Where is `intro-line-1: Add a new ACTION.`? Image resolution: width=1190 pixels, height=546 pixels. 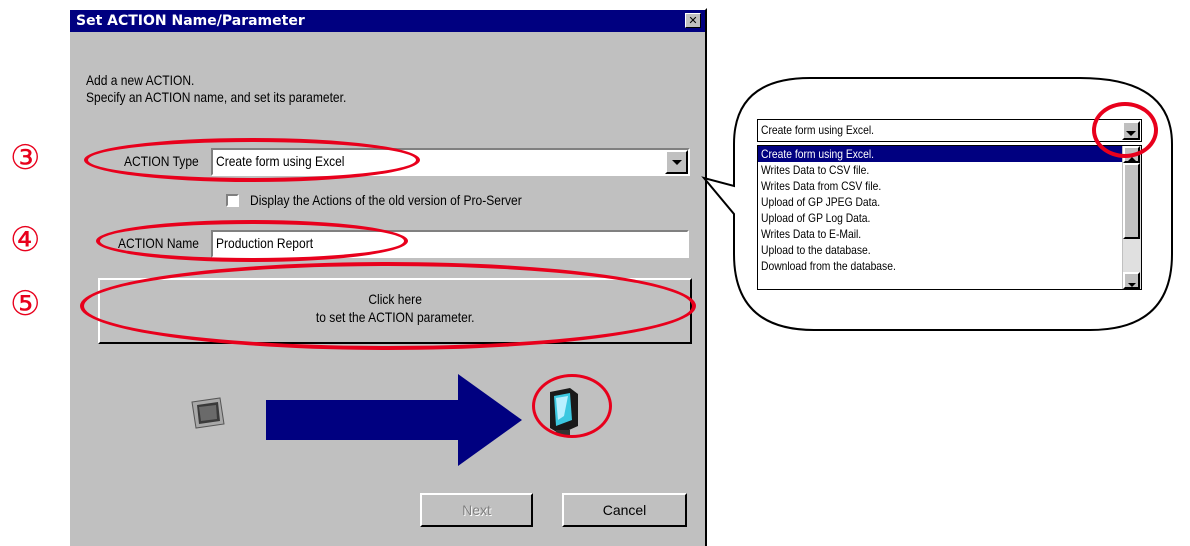
intro-line-1: Add a new ACTION. is located at coordinates (140, 80).